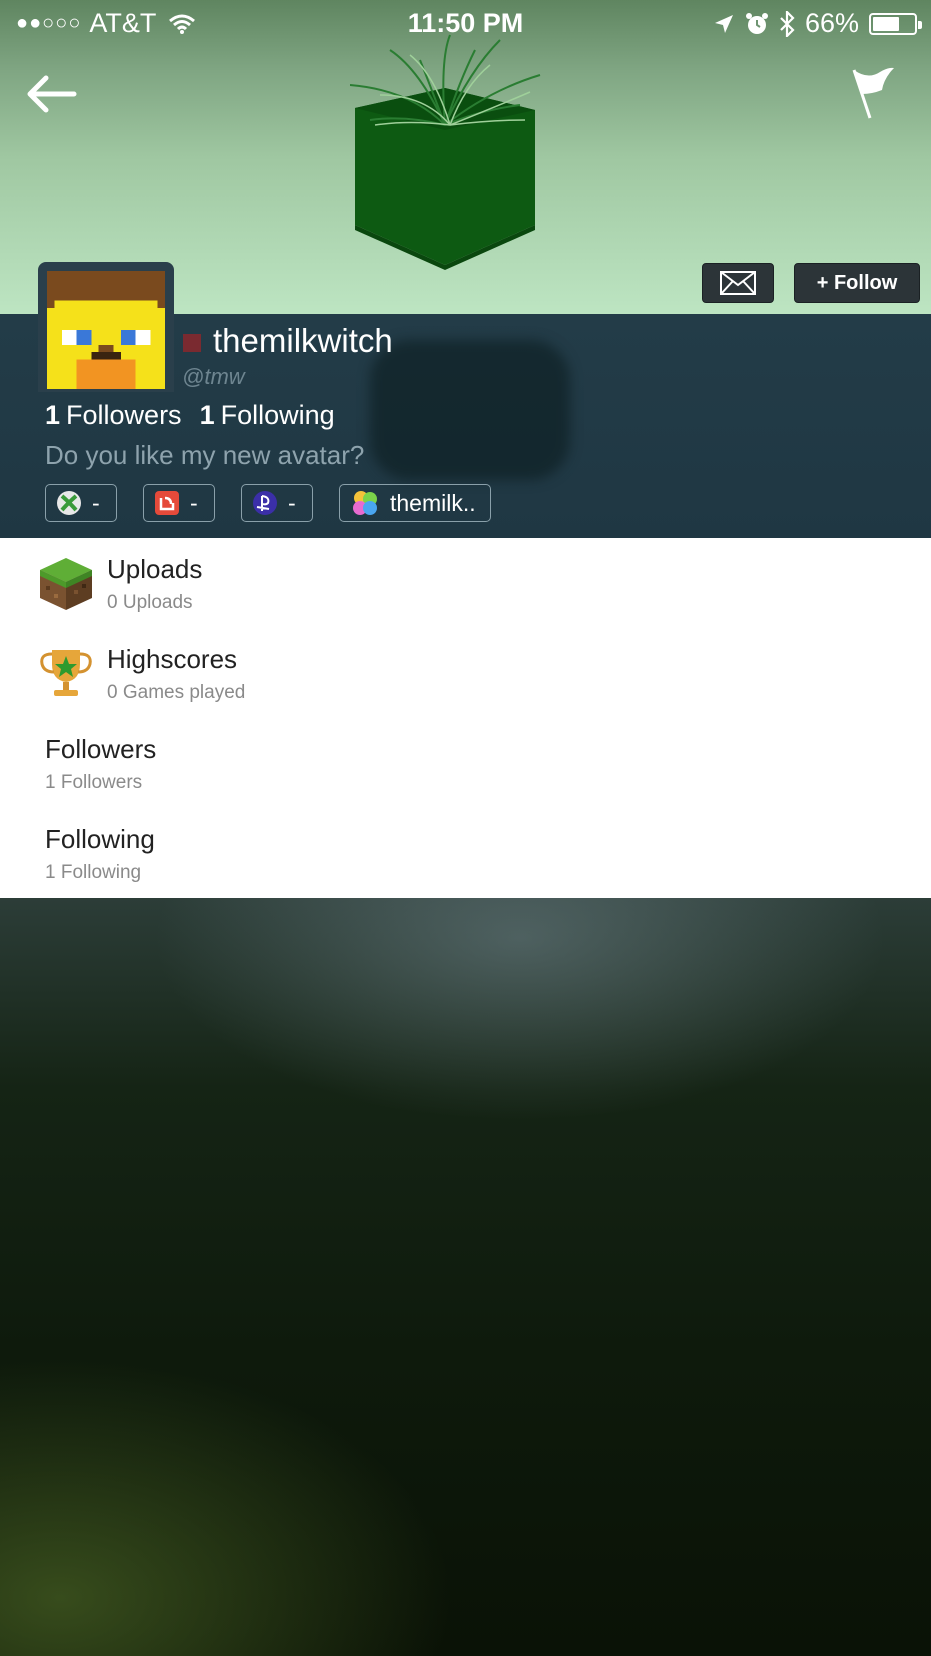 The height and width of the screenshot is (1656, 931). What do you see at coordinates (106, 330) in the screenshot?
I see `avatar` at bounding box center [106, 330].